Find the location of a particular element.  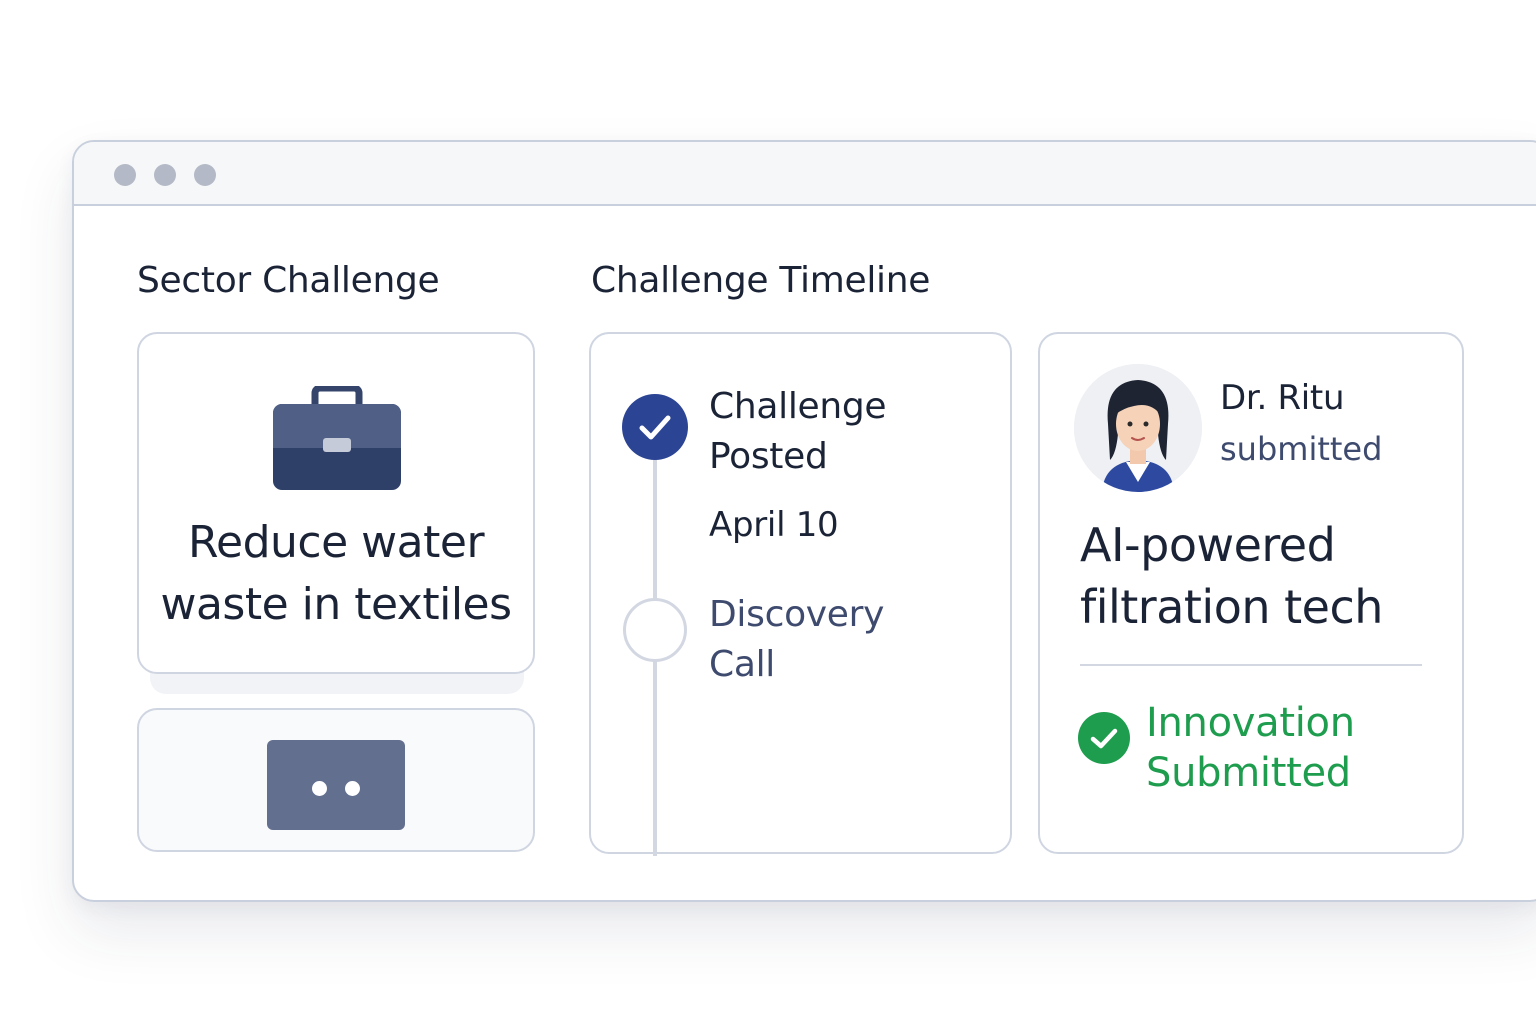

submitter-name: Dr. Ritu is located at coordinates (1282, 398).